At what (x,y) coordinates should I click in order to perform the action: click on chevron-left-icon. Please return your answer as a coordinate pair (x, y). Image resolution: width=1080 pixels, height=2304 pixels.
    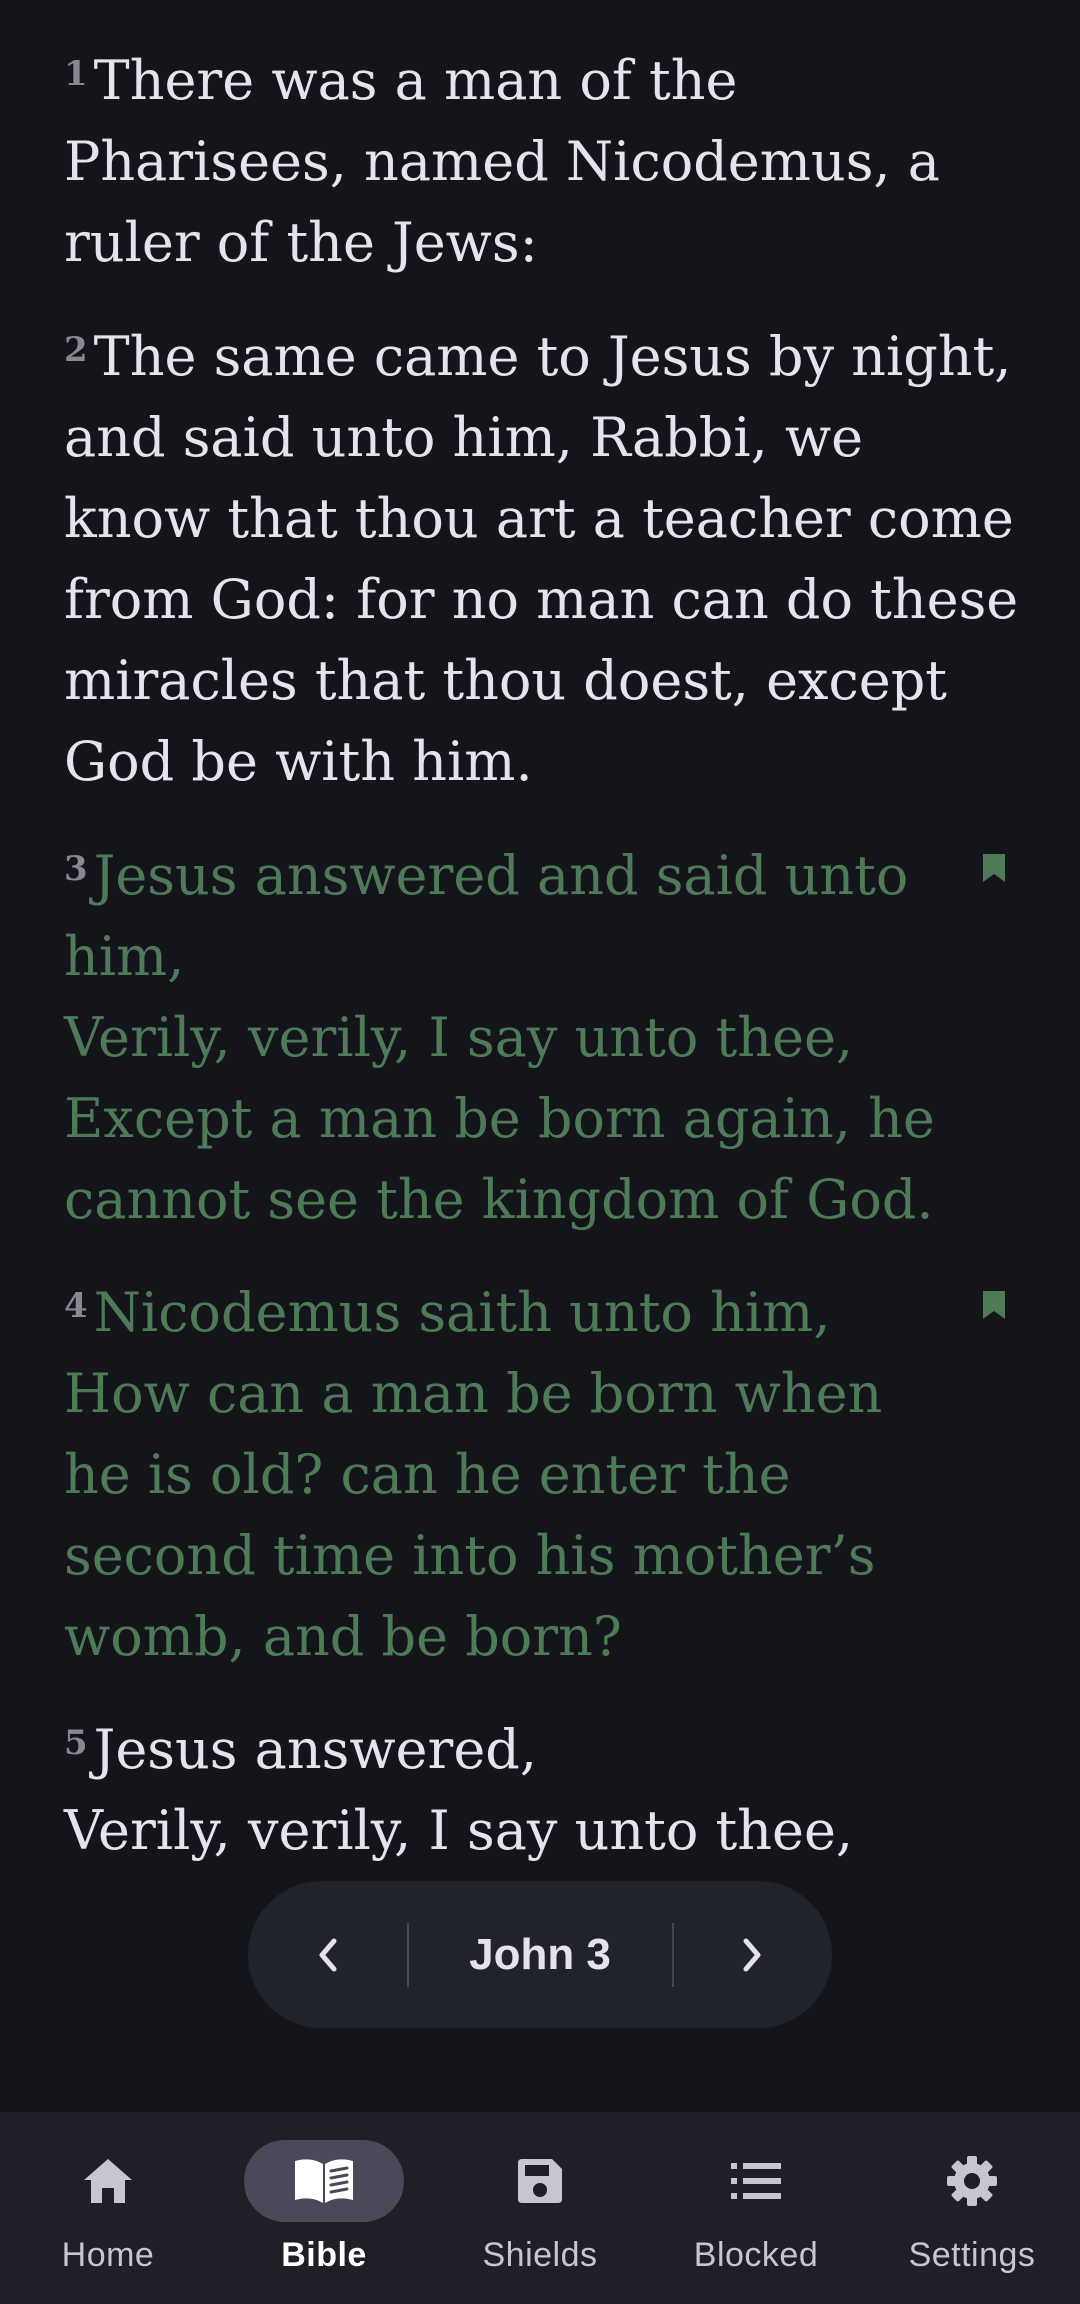
    Looking at the image, I should click on (328, 1954).